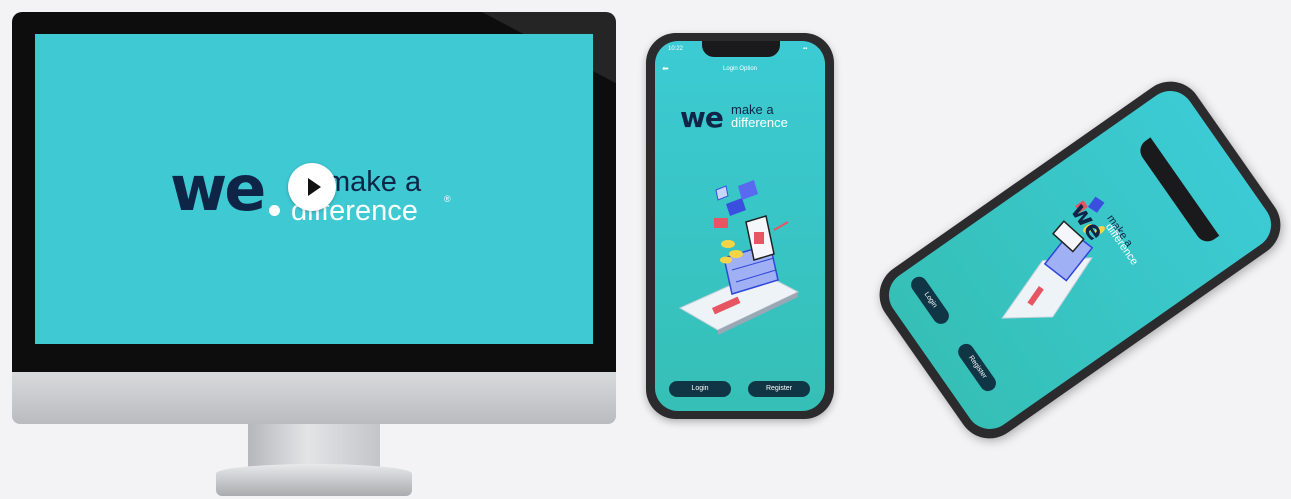 The height and width of the screenshot is (499, 1291). Describe the element at coordinates (779, 389) in the screenshot. I see `register-button: Register` at that location.